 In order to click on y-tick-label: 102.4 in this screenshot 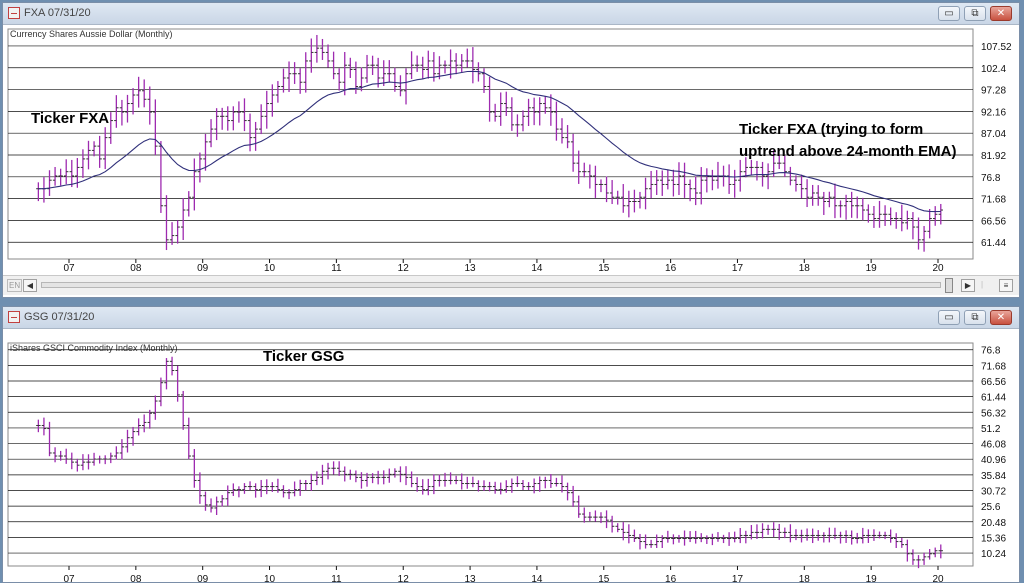, I will do `click(993, 69)`.